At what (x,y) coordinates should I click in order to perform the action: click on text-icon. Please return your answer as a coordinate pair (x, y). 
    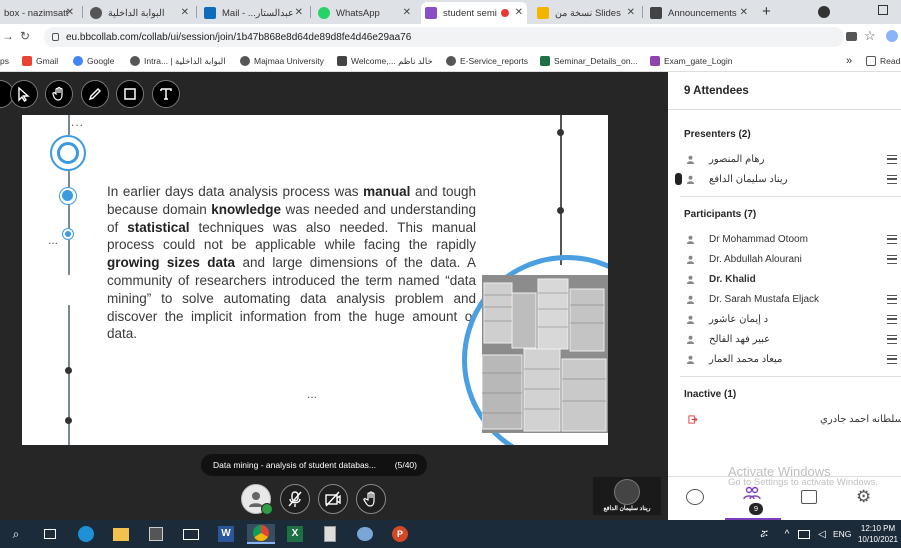
    Looking at the image, I should click on (166, 94).